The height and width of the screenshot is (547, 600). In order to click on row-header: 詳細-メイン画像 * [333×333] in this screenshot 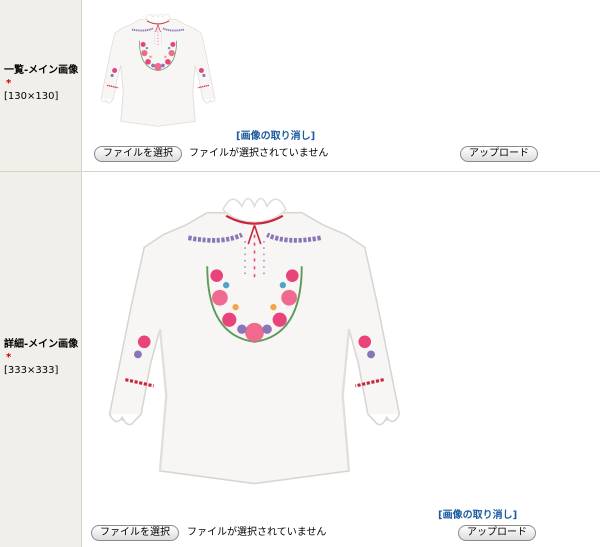, I will do `click(41, 359)`.